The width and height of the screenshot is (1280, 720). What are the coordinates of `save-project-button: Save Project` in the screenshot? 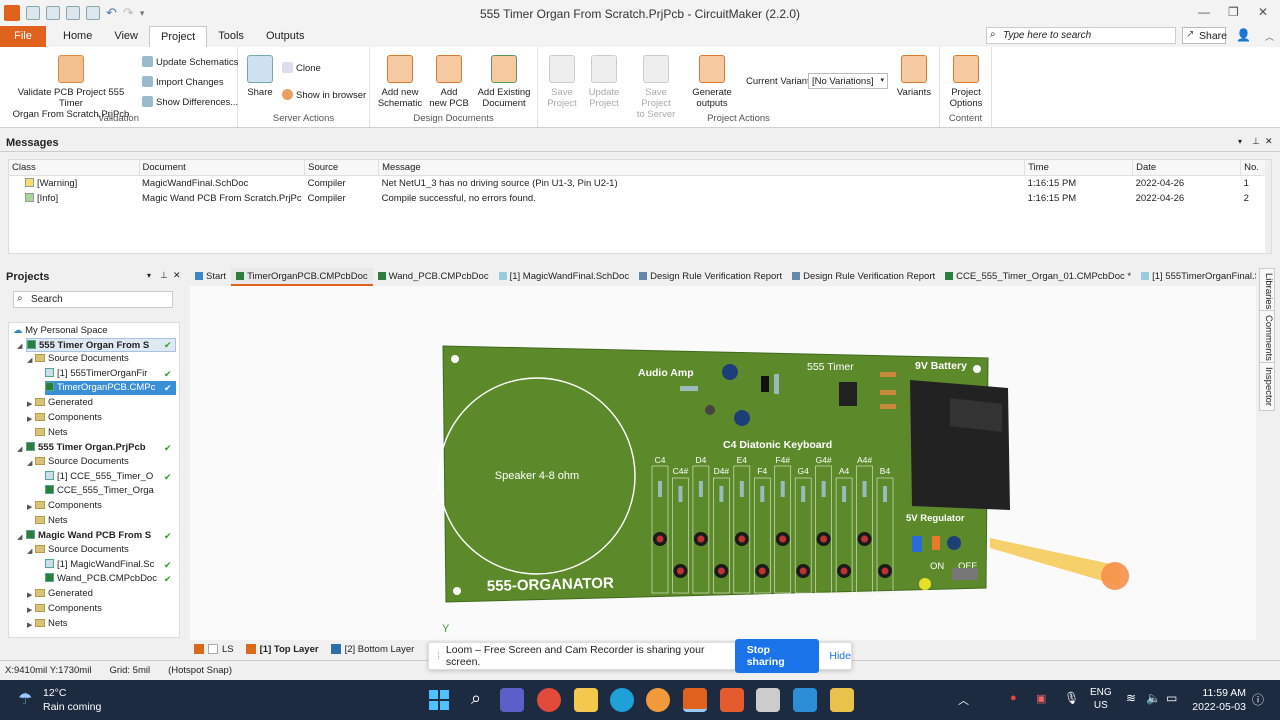 It's located at (562, 82).